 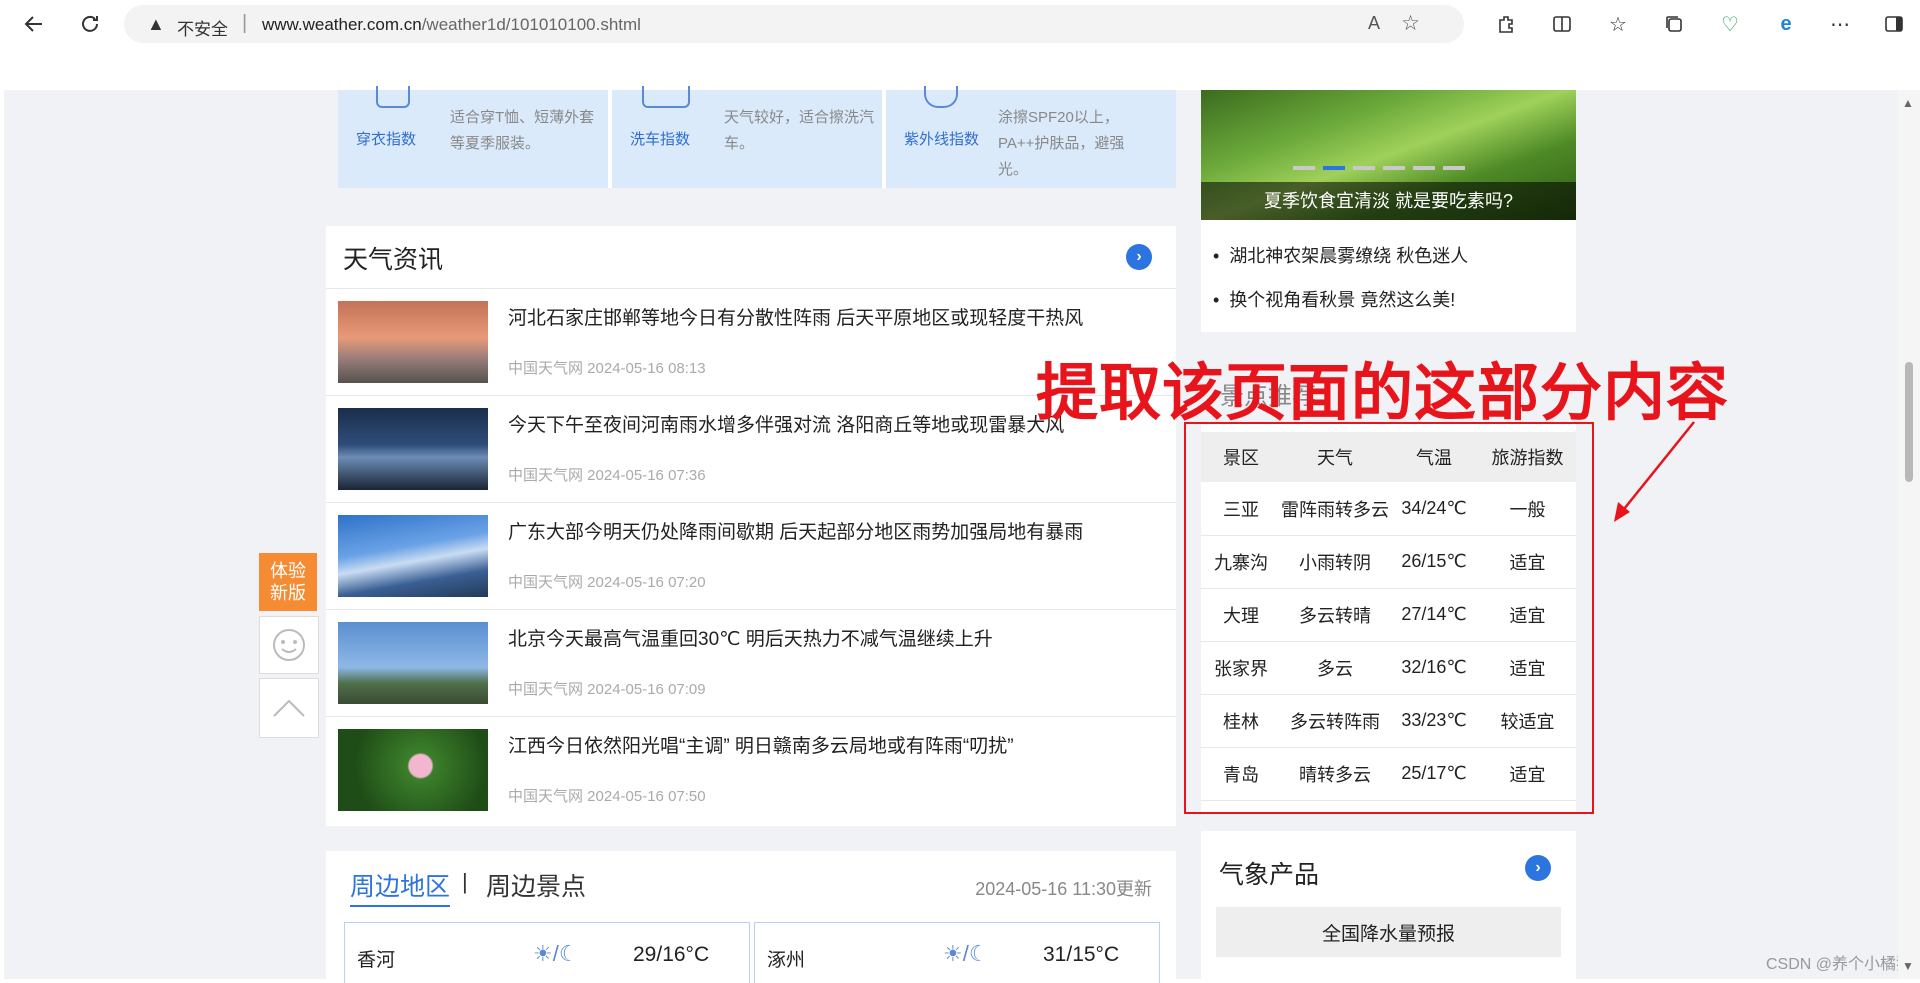 I want to click on collections-icon, so click(x=1674, y=24).